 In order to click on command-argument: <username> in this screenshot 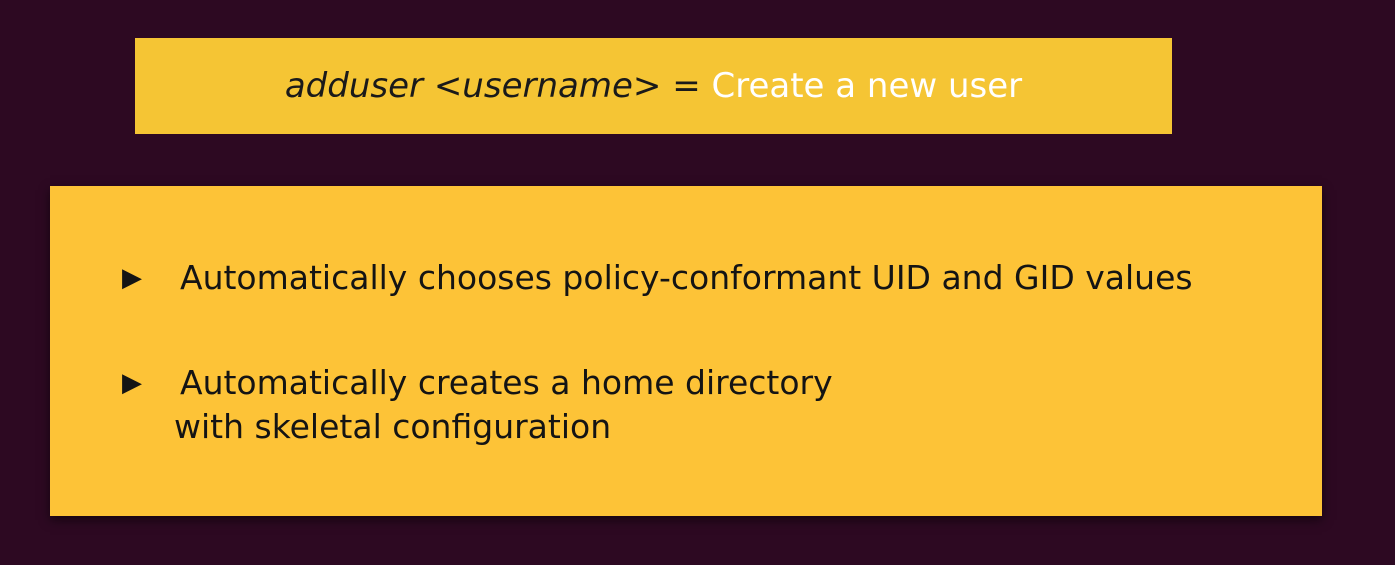, I will do `click(547, 86)`.